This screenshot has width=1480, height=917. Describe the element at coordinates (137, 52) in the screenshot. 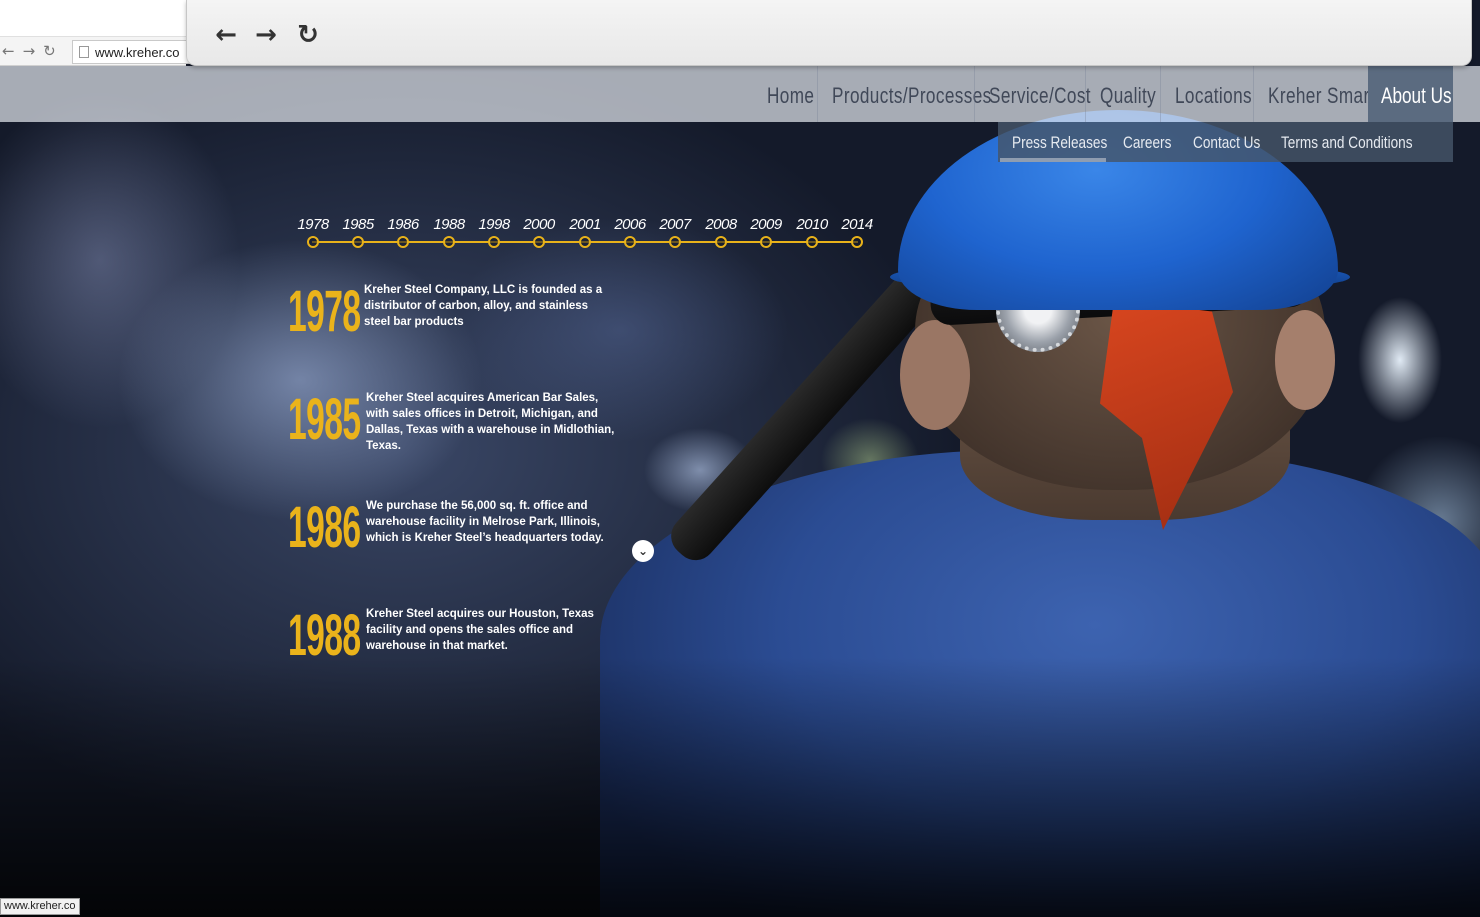

I see `url-text: www.kreher.co` at that location.